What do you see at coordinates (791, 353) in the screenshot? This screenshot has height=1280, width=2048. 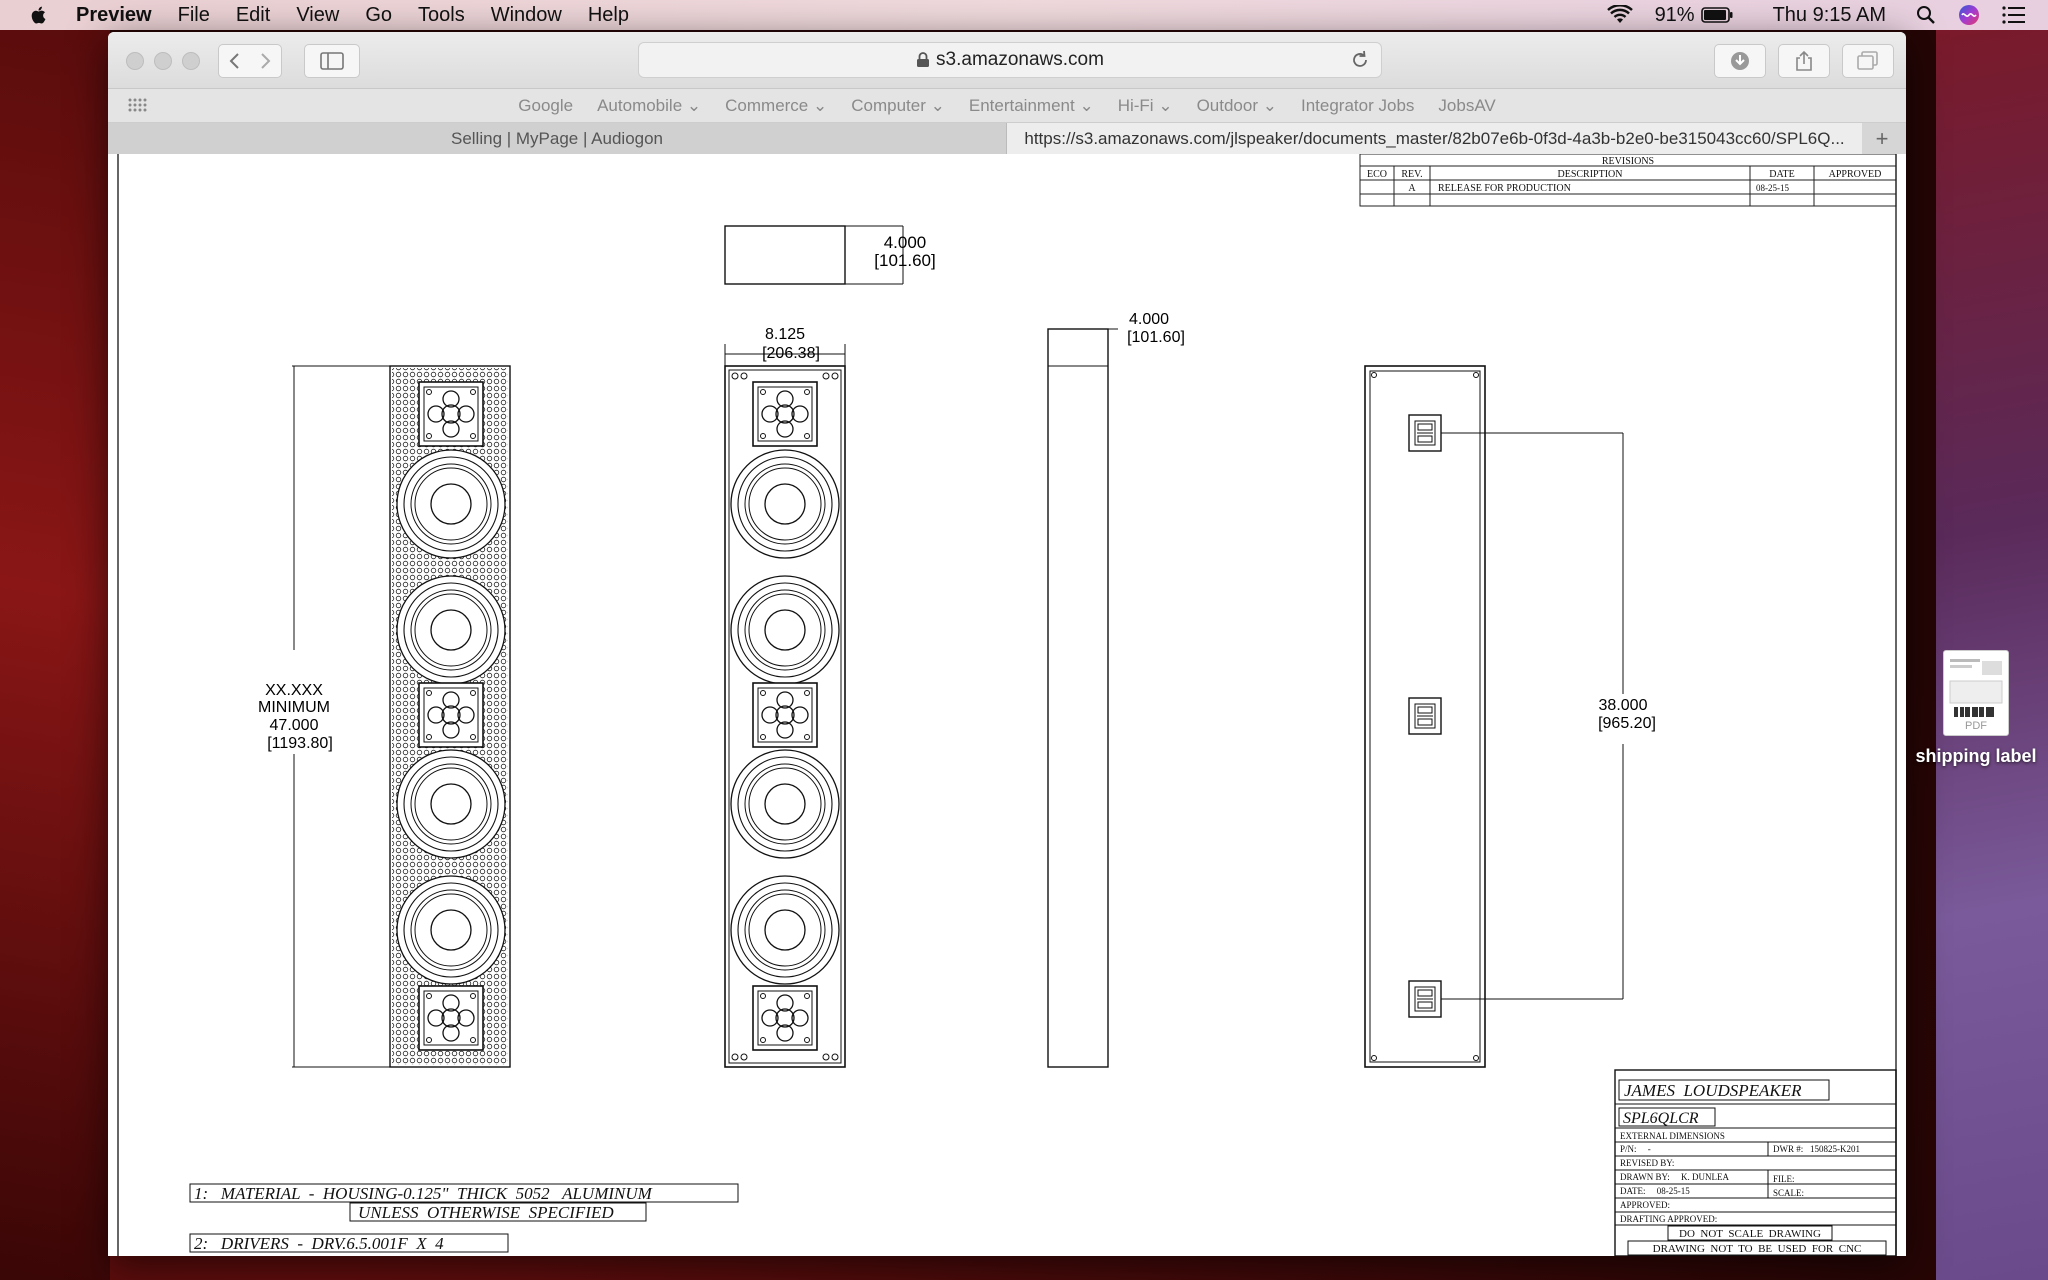 I see `width-mm: [206.38]` at bounding box center [791, 353].